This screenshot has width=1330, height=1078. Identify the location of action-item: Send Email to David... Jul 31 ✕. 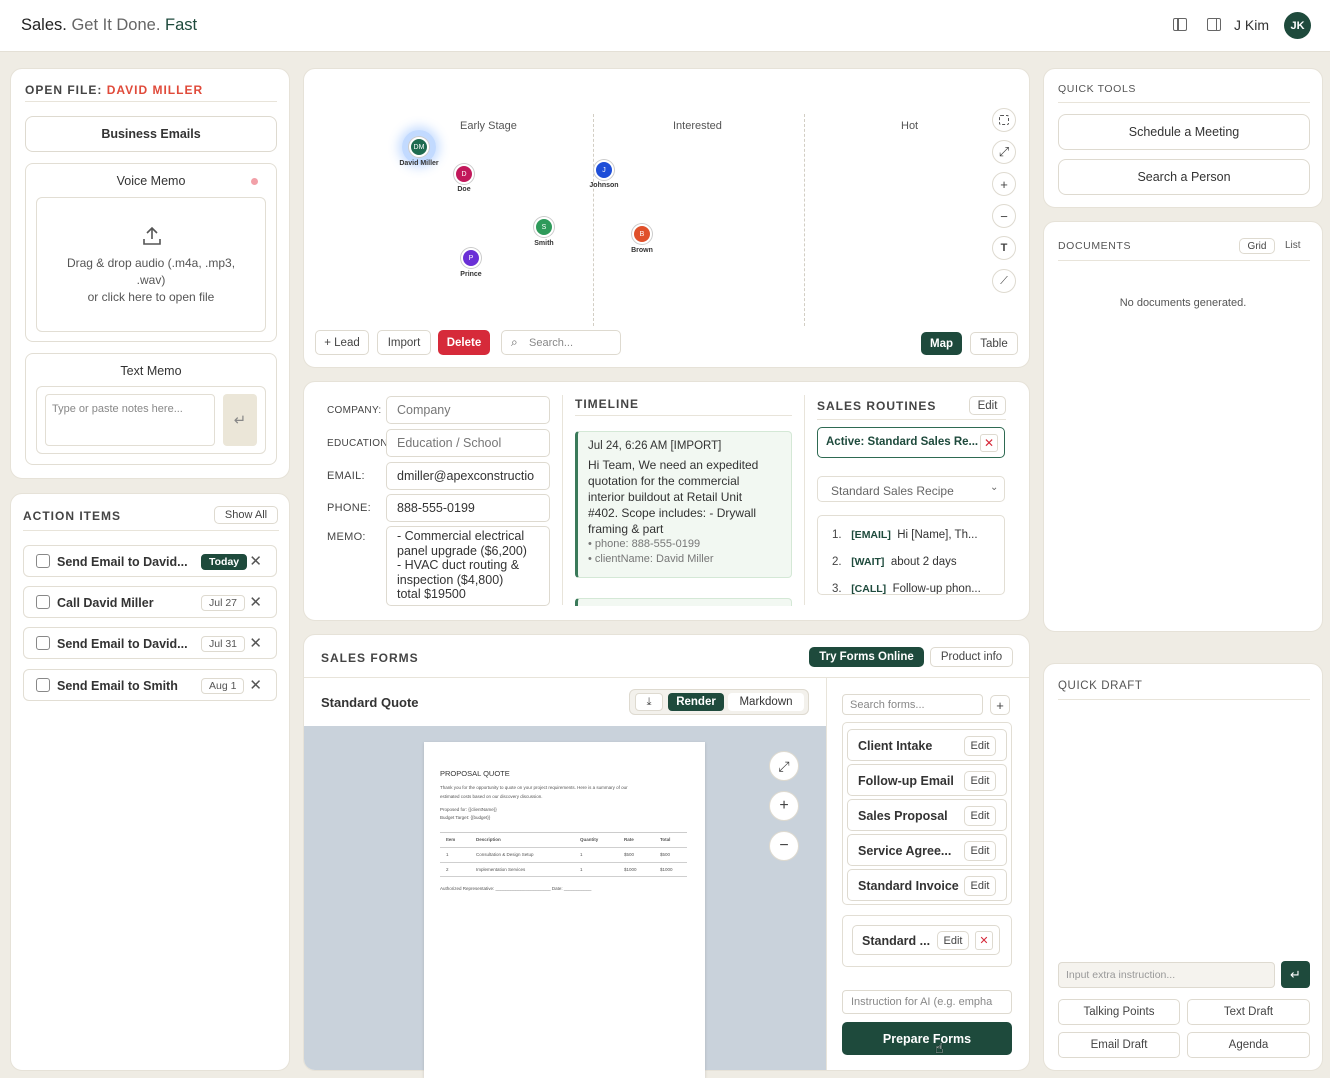
(150, 643).